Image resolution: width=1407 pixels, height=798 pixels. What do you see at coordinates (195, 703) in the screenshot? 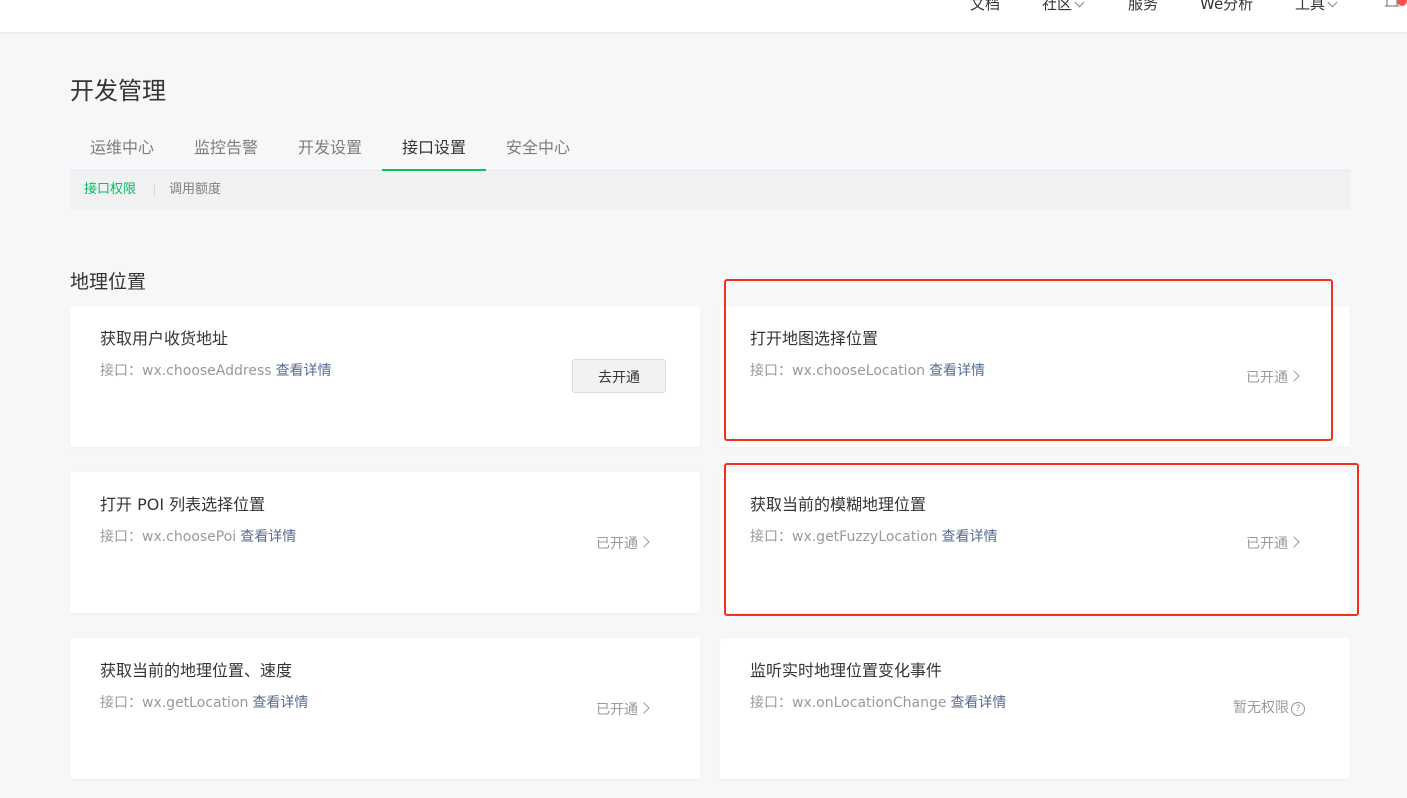
I see `api-name: wx.getLocation` at bounding box center [195, 703].